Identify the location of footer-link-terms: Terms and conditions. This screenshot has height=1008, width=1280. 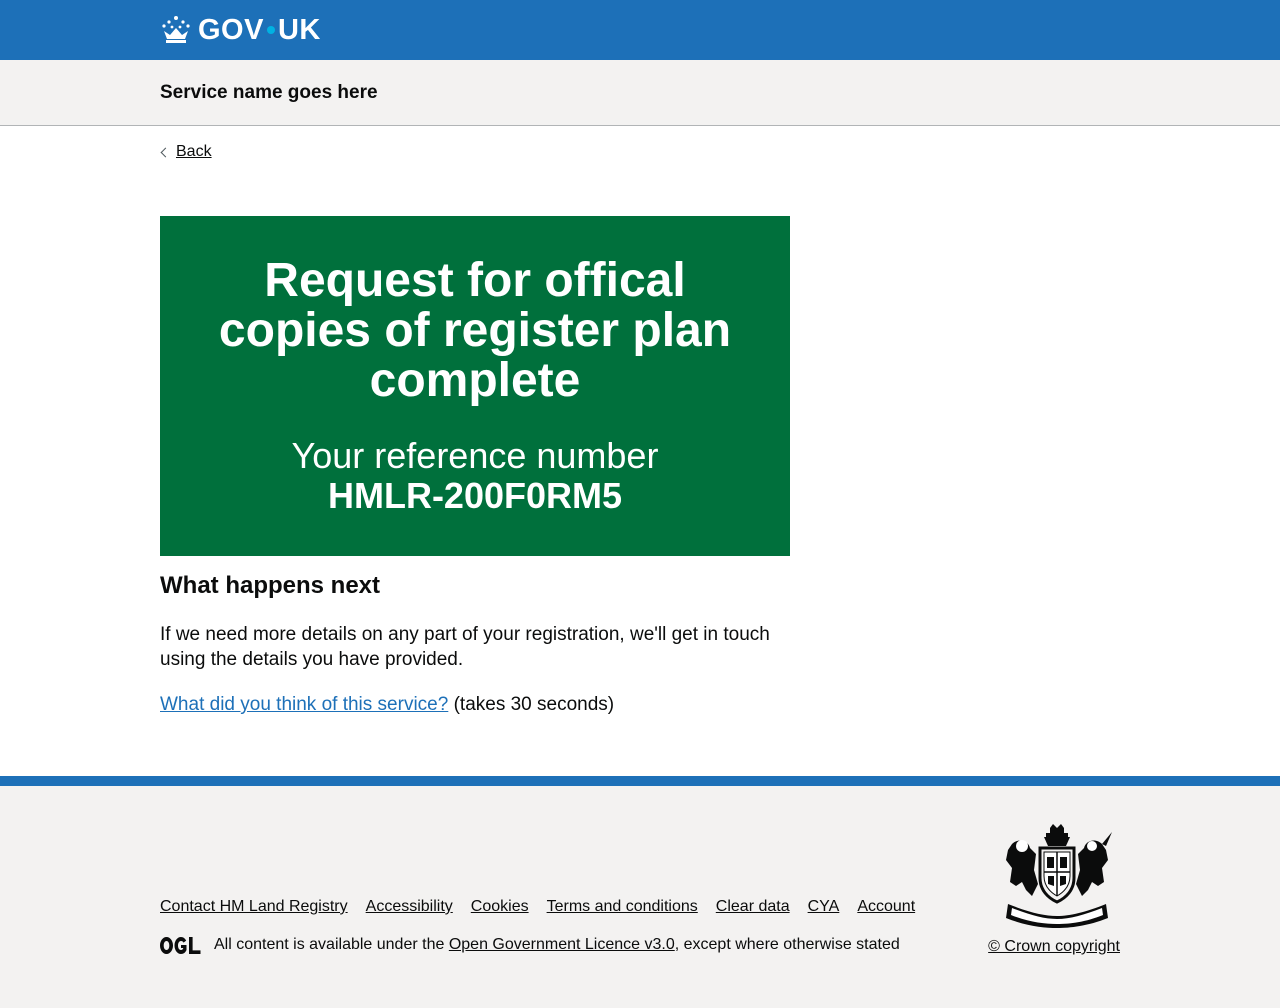
(622, 907).